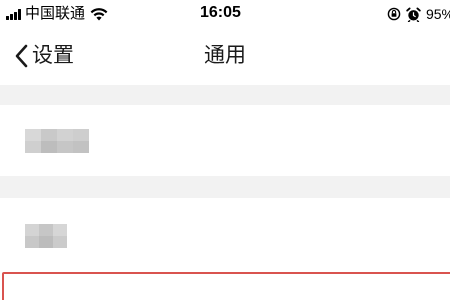  What do you see at coordinates (220, 12) in the screenshot?
I see `status-time: 16:05` at bounding box center [220, 12].